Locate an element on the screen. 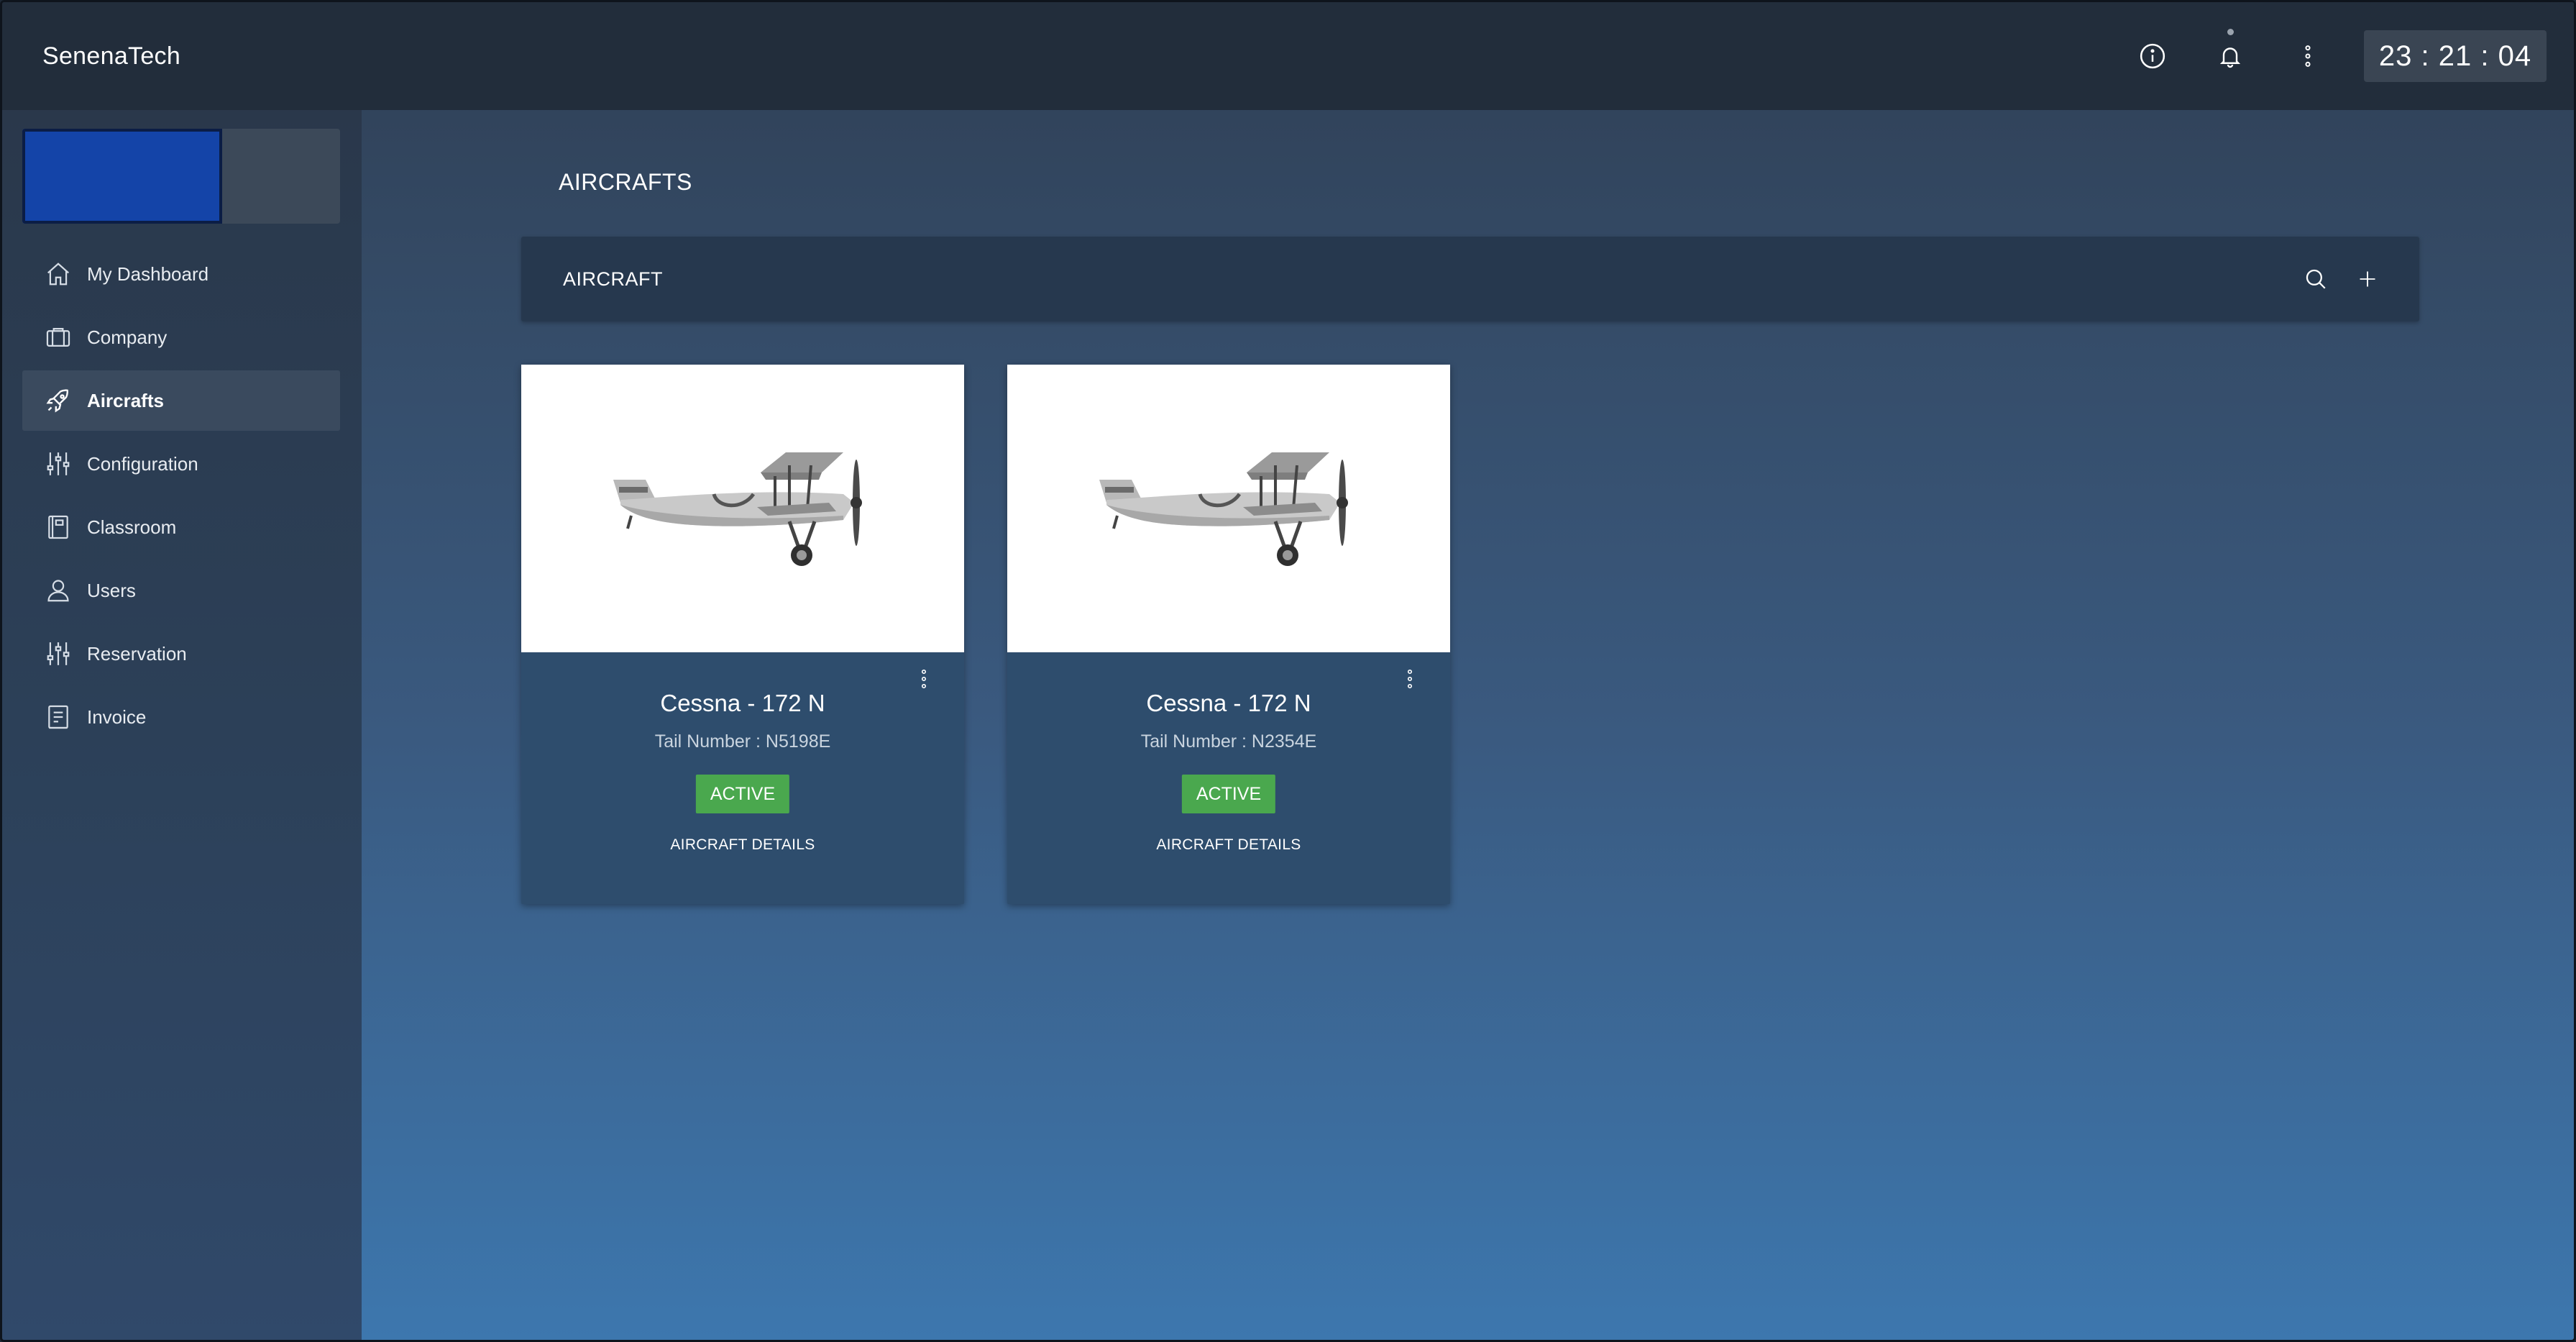  sidebar-item-configuration: Configuration is located at coordinates (181, 464).